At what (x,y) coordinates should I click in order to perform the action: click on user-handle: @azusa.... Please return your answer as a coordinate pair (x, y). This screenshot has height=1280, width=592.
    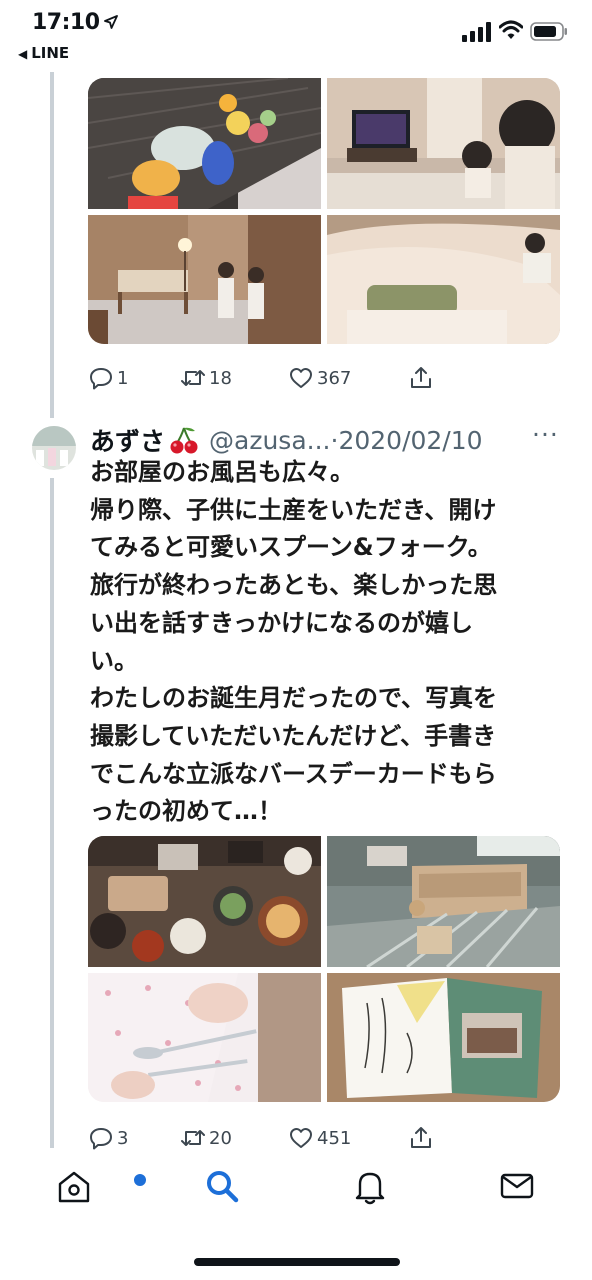
    Looking at the image, I should click on (269, 440).